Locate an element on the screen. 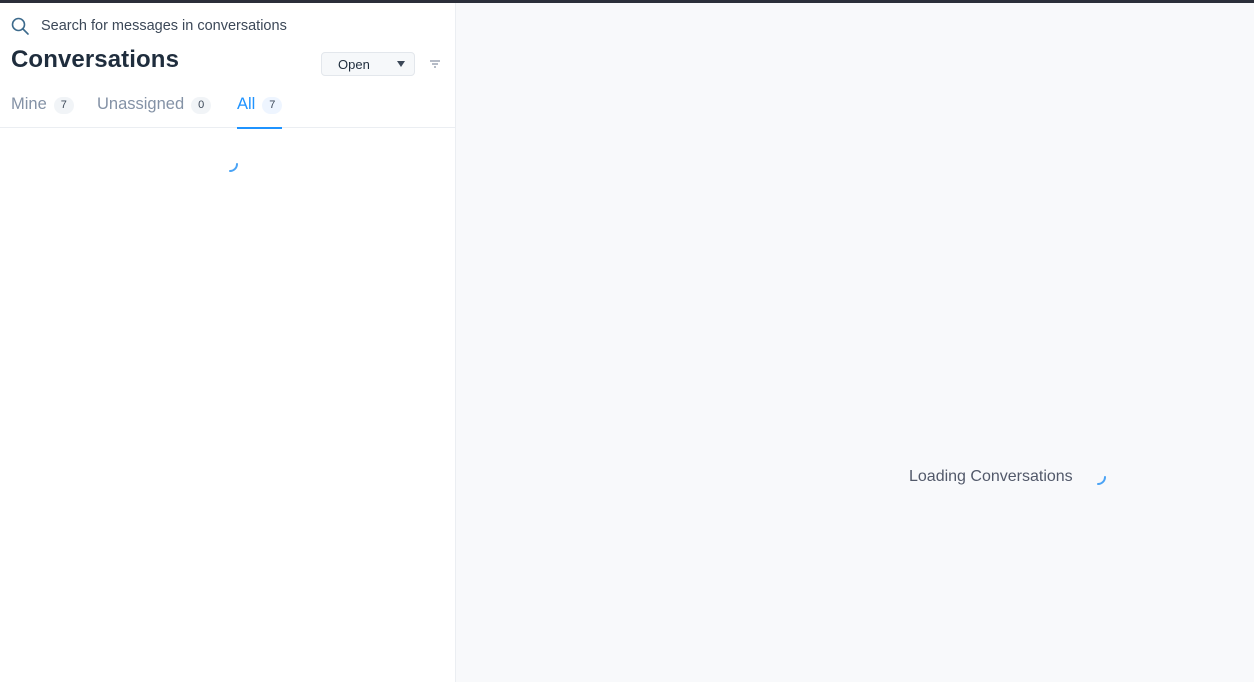 The width and height of the screenshot is (1254, 682). search-bar is located at coordinates (220, 26).